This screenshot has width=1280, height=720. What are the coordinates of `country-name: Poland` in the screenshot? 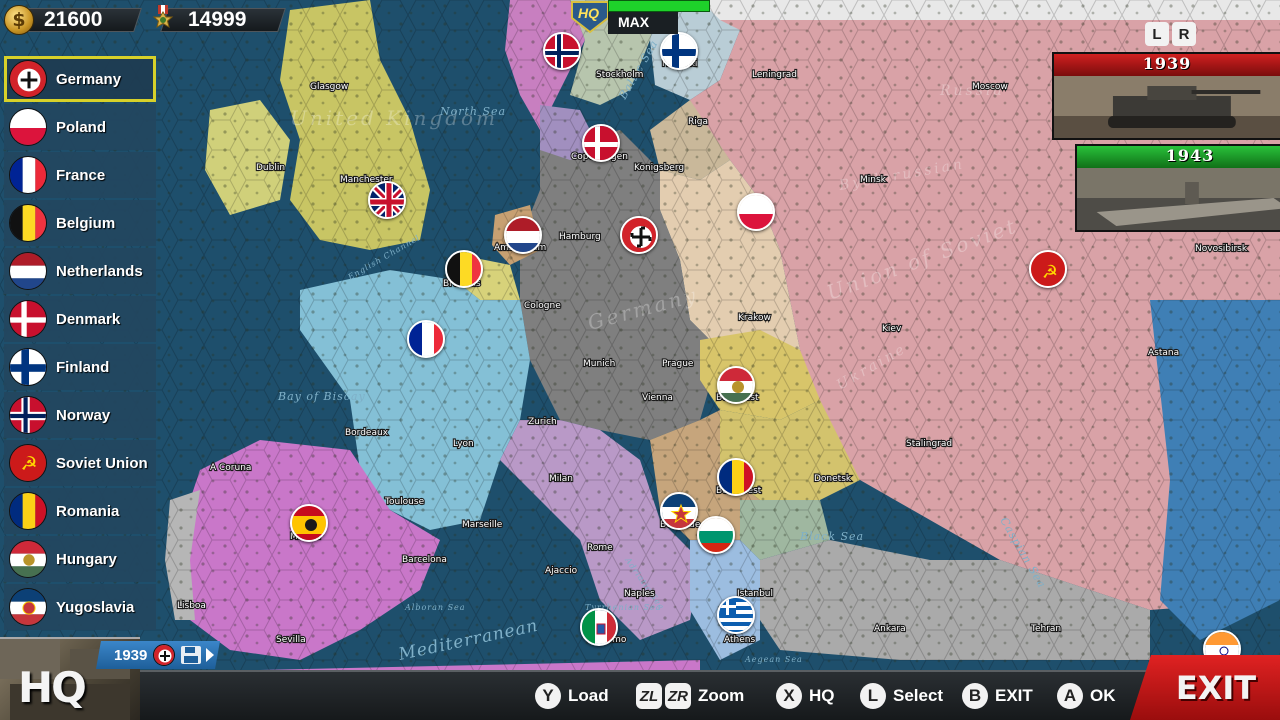 It's located at (81, 127).